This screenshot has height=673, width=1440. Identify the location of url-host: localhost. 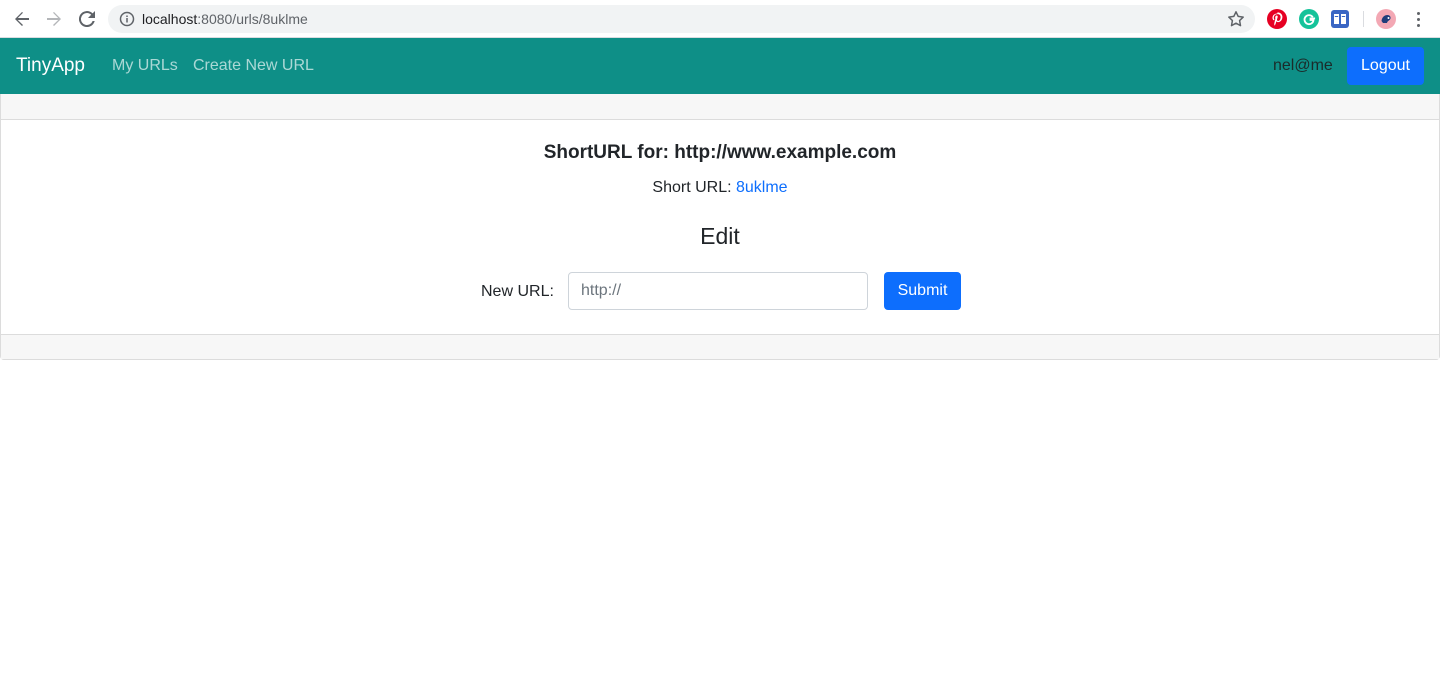
(170, 19).